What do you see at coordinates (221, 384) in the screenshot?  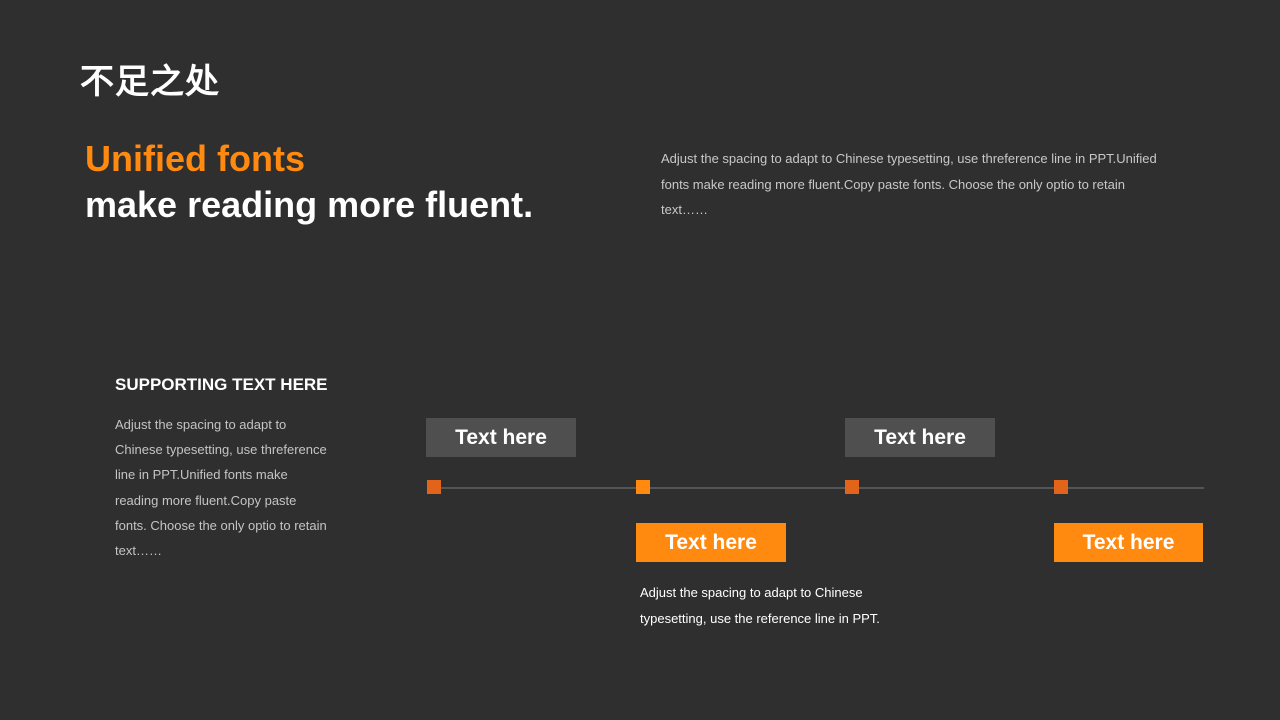 I see `supporting-title: SUPPORTING TEXT HERE` at bounding box center [221, 384].